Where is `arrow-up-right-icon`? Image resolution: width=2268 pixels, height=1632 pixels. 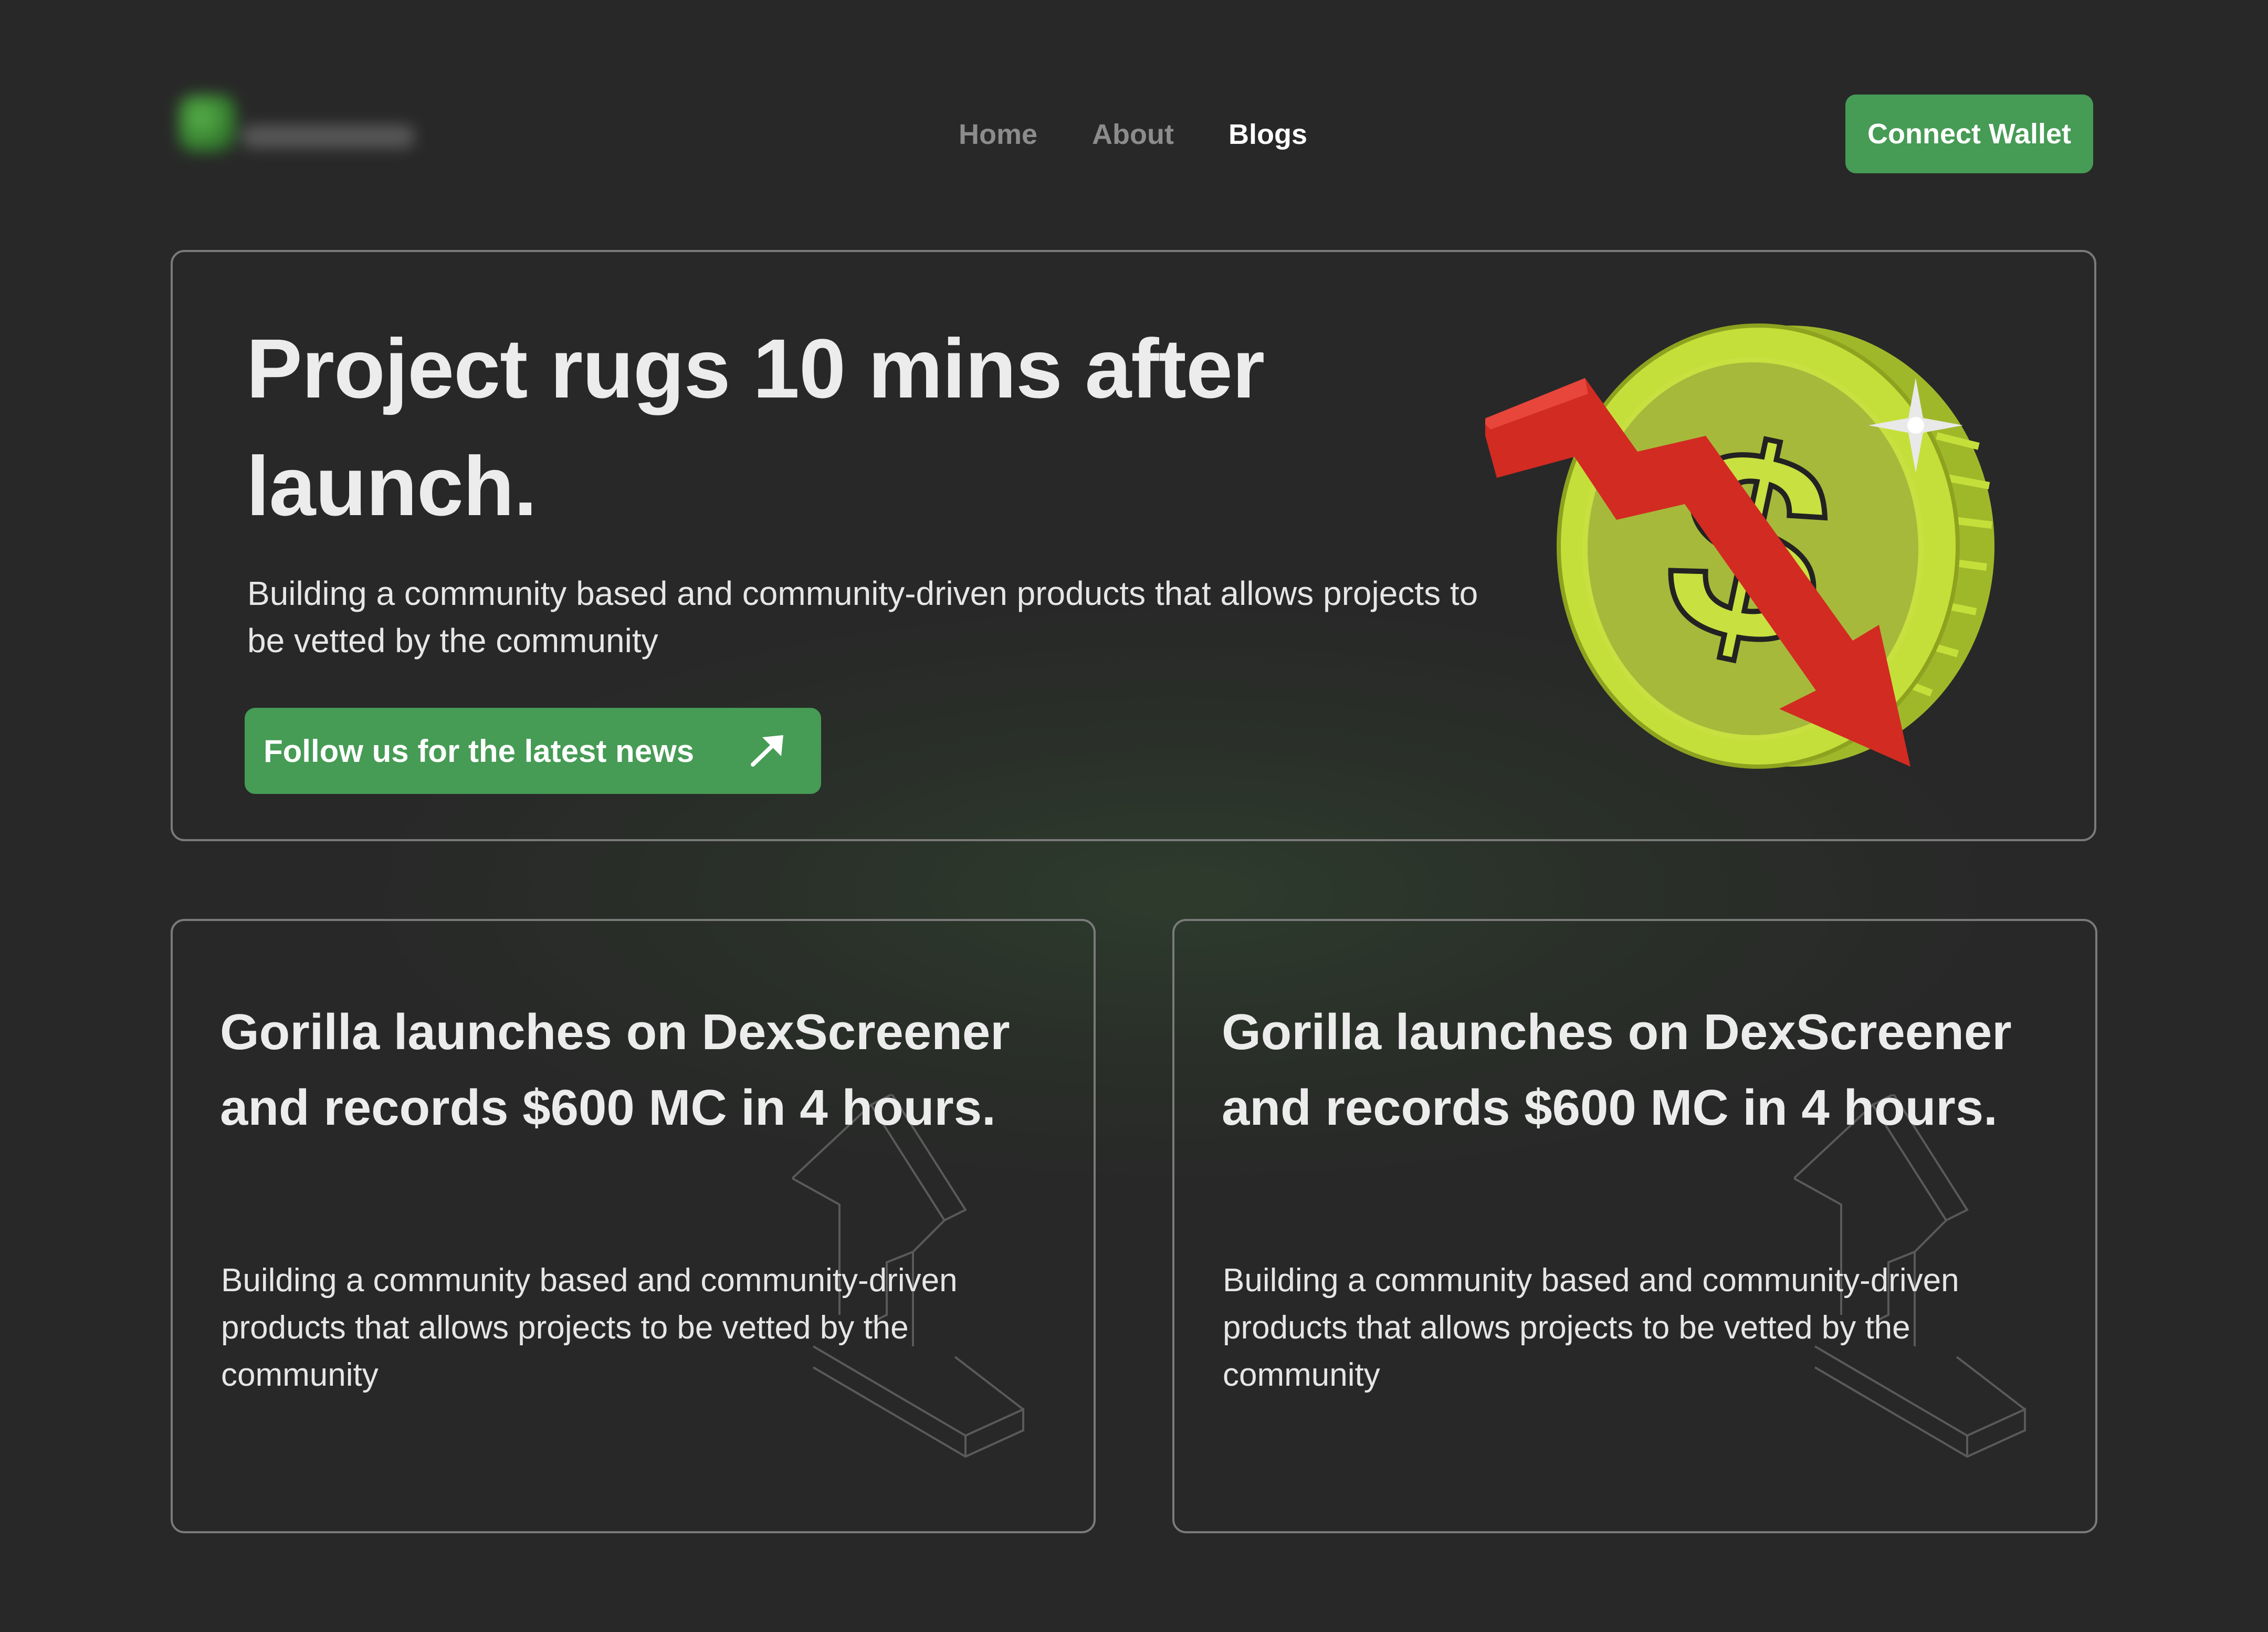 arrow-up-right-icon is located at coordinates (767, 751).